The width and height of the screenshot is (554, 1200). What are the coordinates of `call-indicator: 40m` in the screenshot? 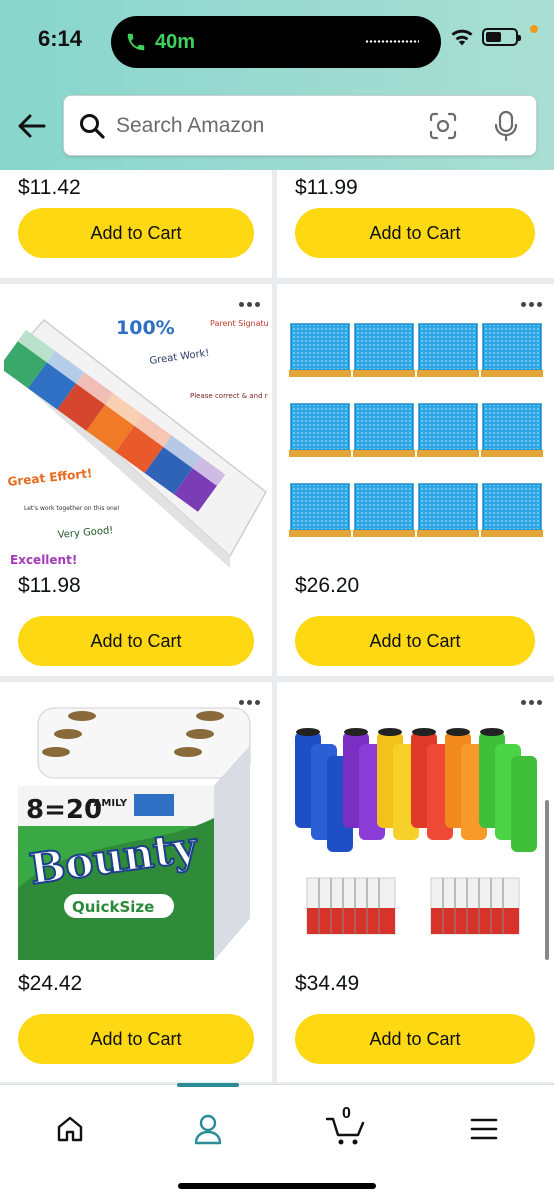 It's located at (160, 42).